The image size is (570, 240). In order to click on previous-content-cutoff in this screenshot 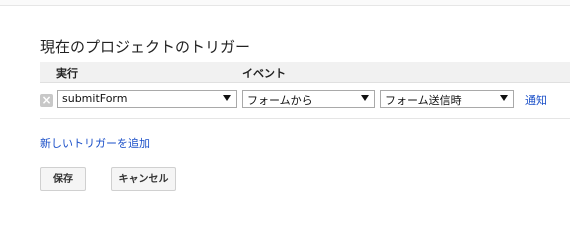, I will do `click(285, 3)`.